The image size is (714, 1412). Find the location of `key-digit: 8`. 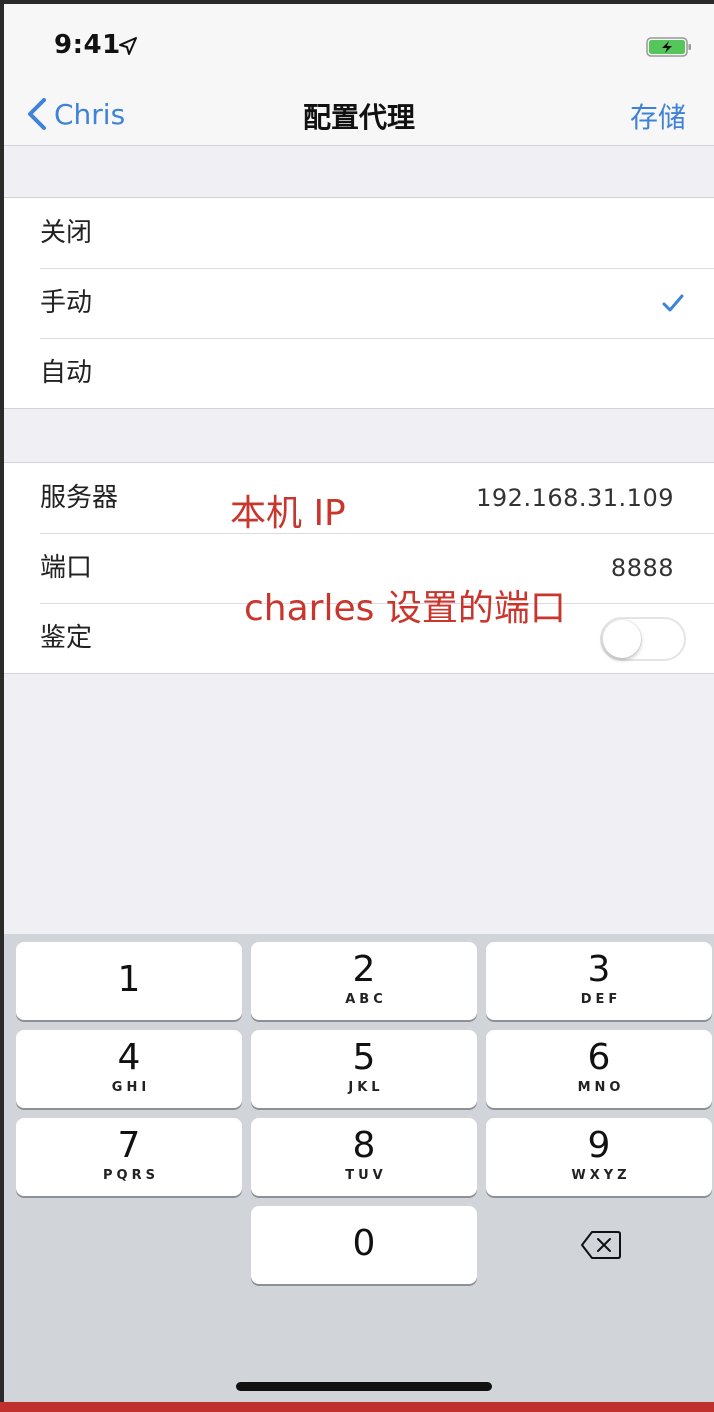

key-digit: 8 is located at coordinates (364, 1145).